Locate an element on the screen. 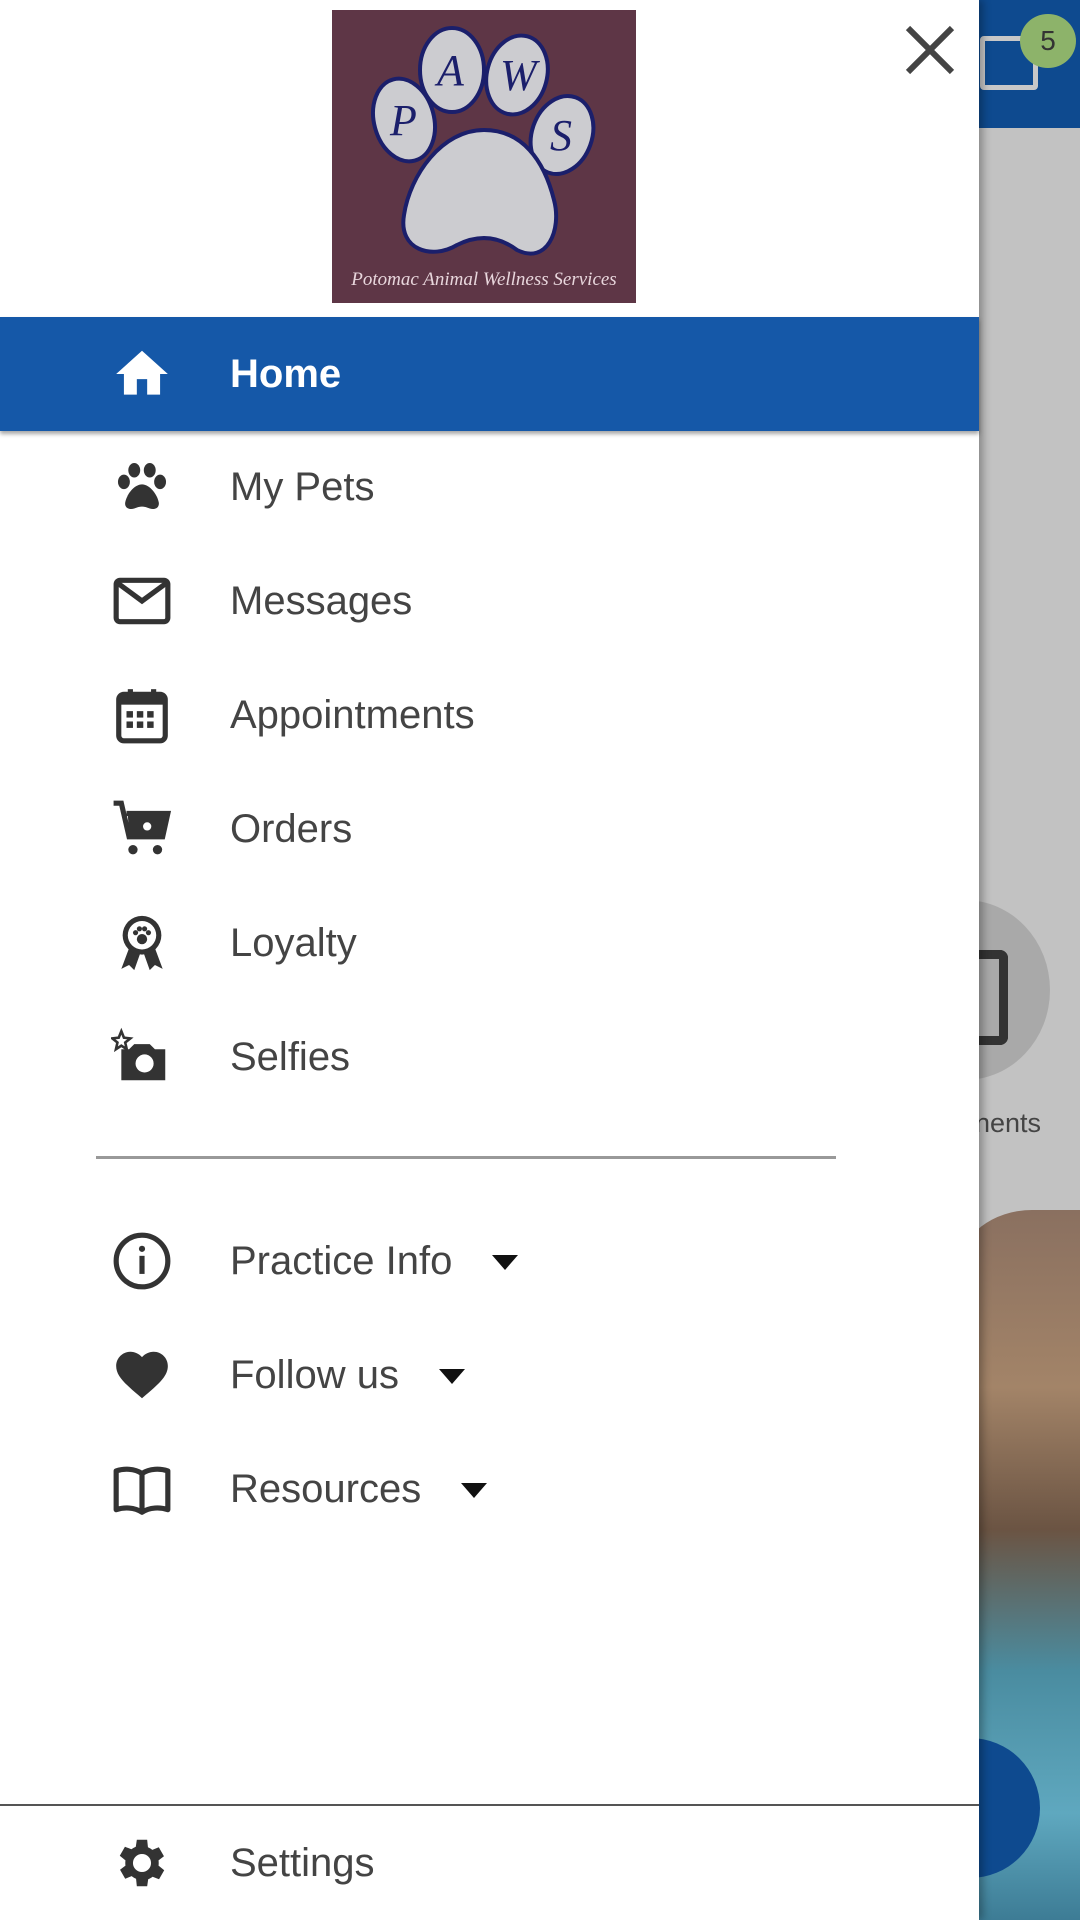 This screenshot has width=1080, height=1920. nav-item-messages: Messages is located at coordinates (489, 601).